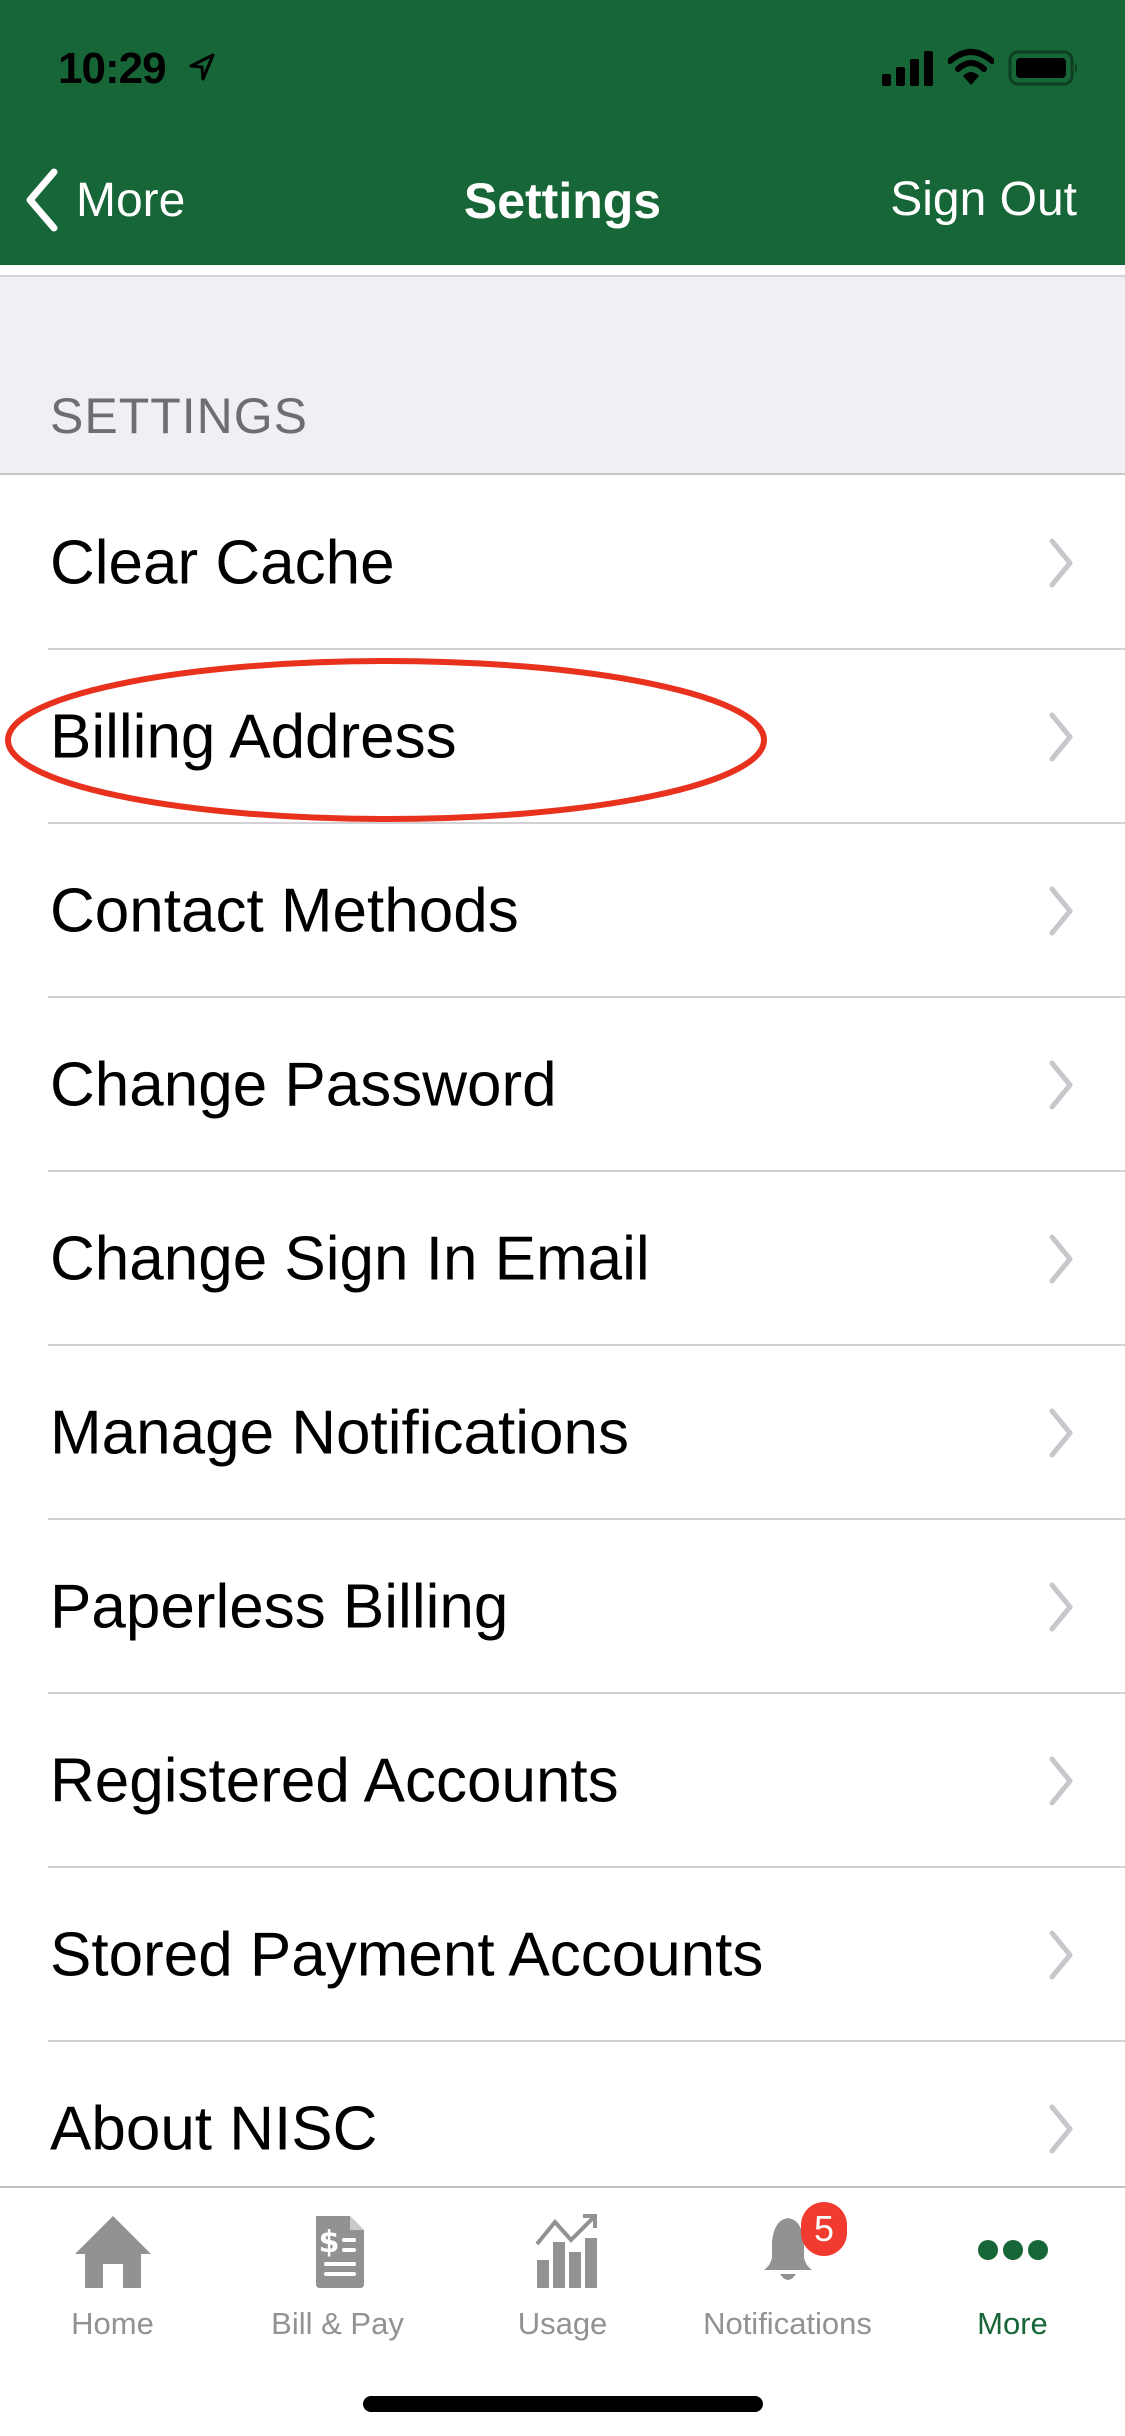 The width and height of the screenshot is (1125, 2436). Describe the element at coordinates (112, 68) in the screenshot. I see `status-time: 10:29` at that location.